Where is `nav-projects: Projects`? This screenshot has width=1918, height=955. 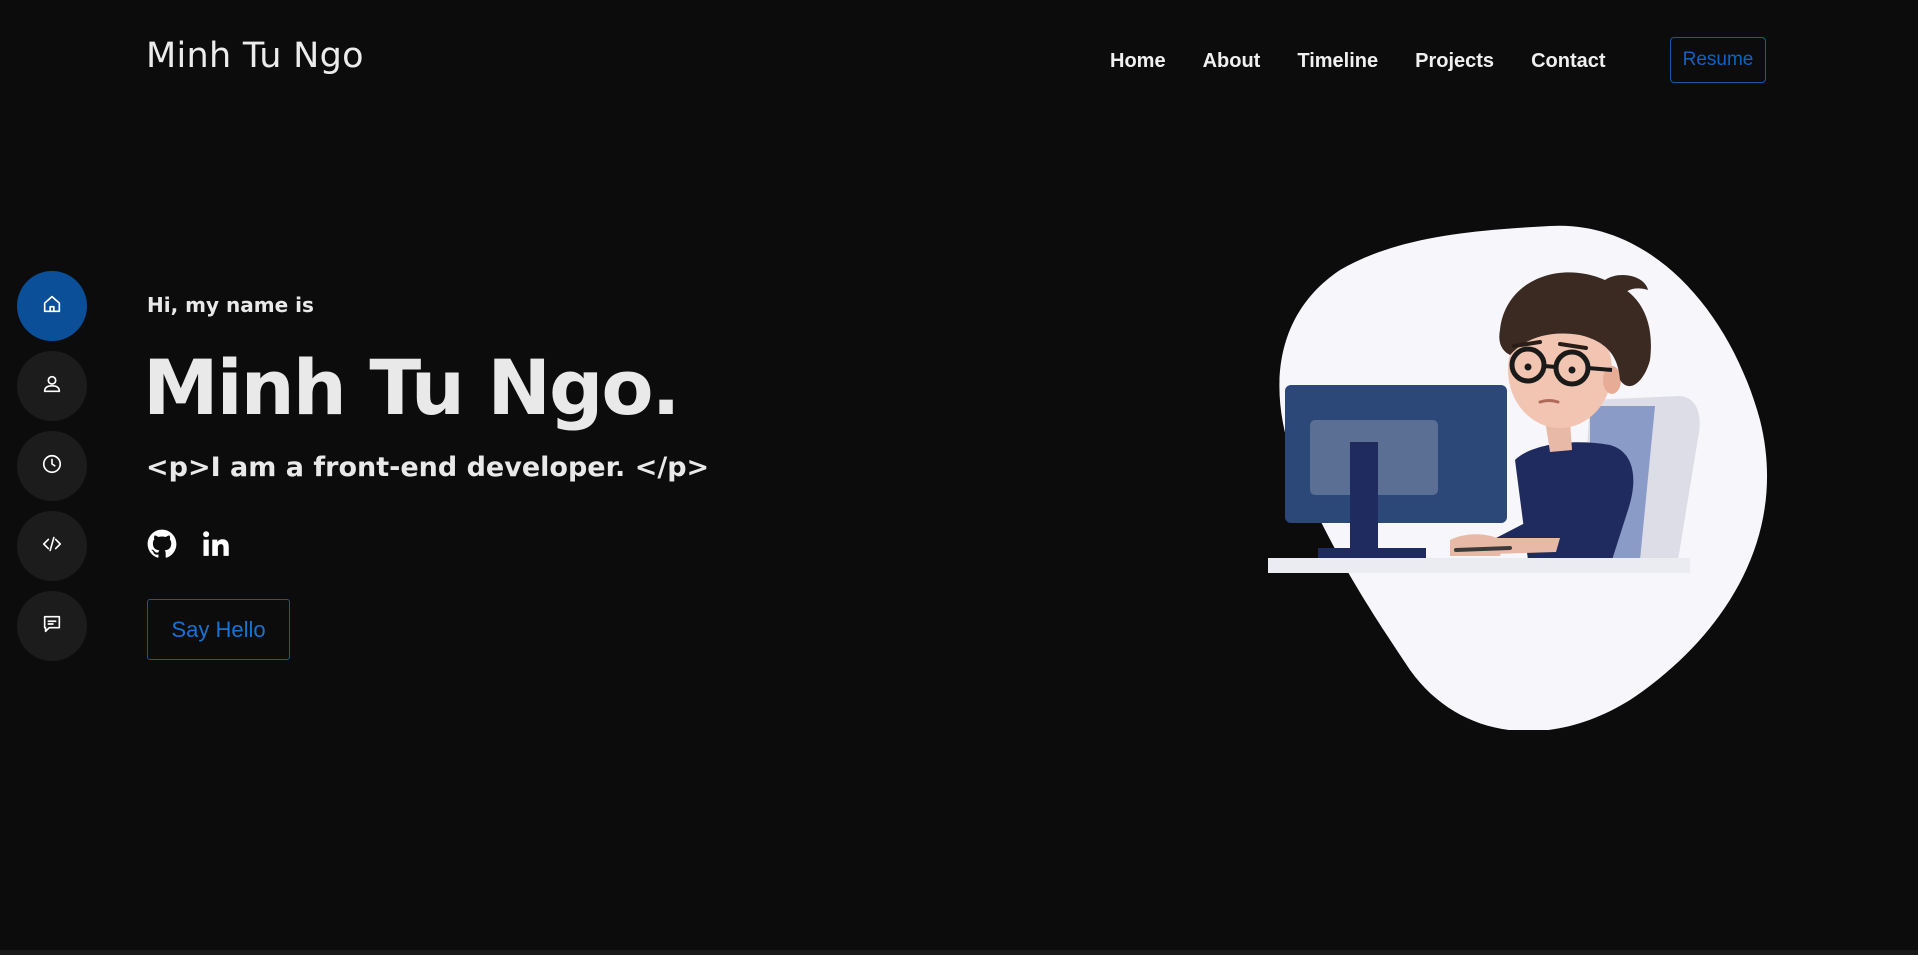 nav-projects: Projects is located at coordinates (1454, 61).